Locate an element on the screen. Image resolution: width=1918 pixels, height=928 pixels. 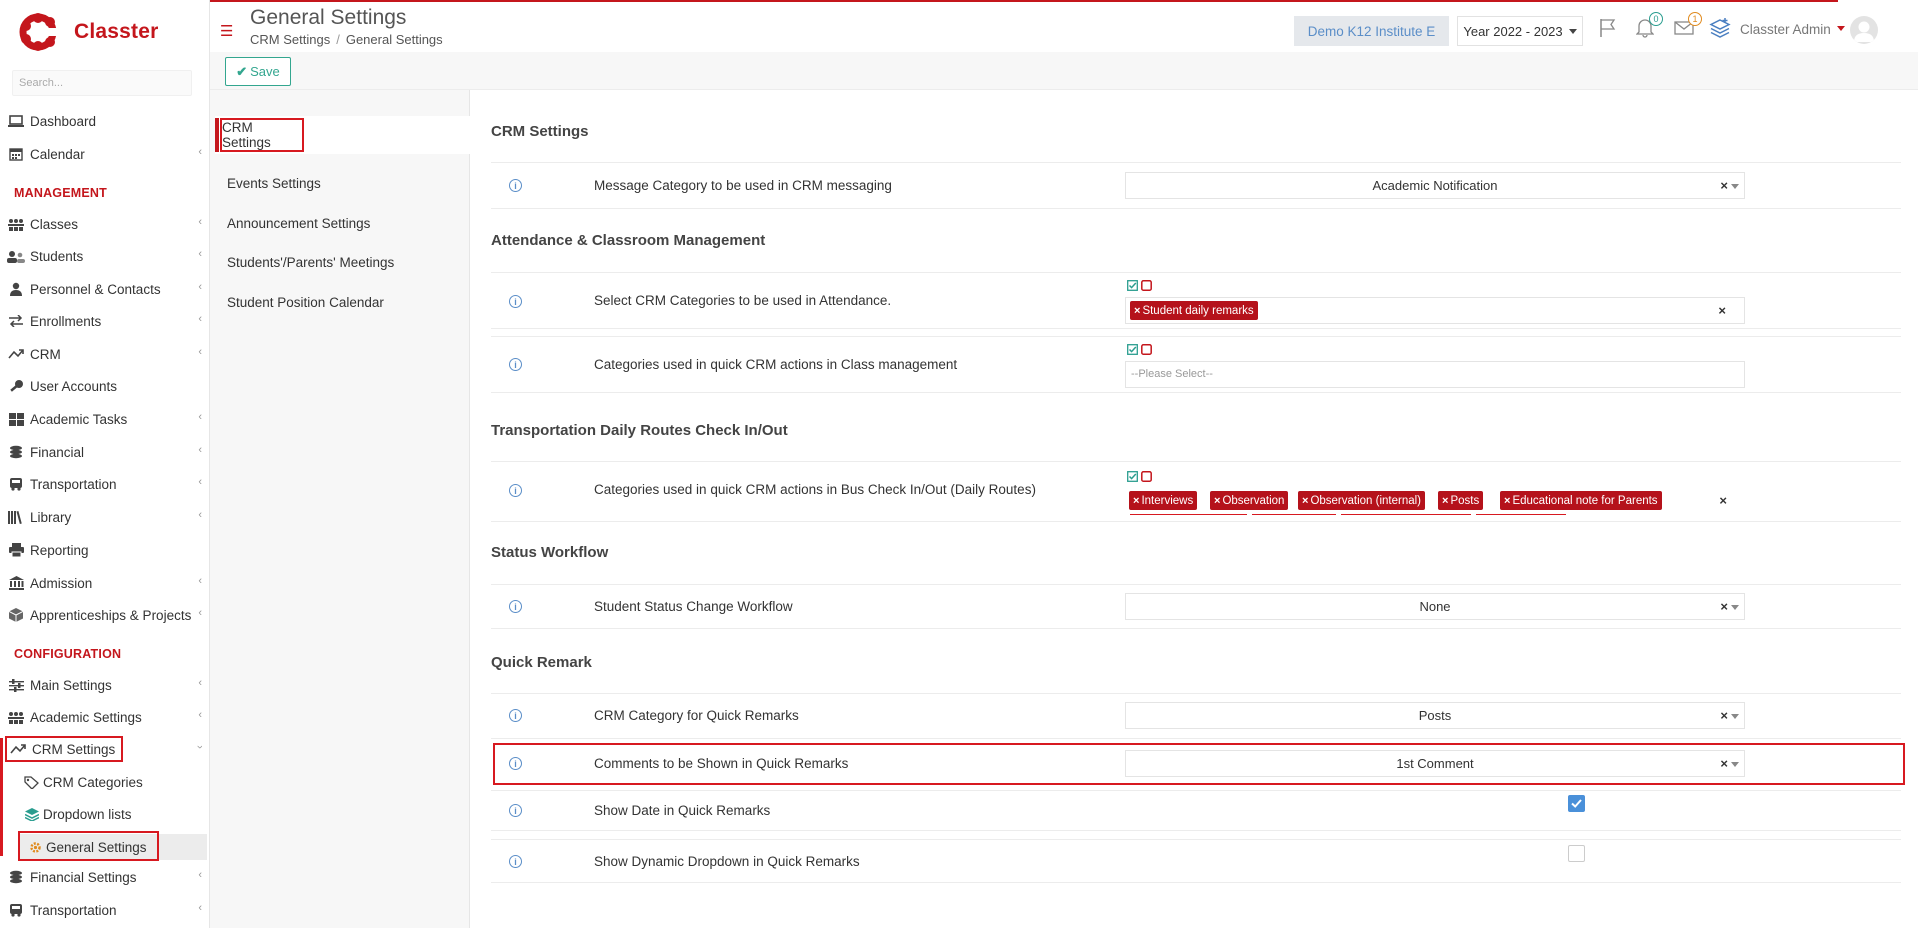
sidebar-item-students: Students ‹ is located at coordinates (104, 256).